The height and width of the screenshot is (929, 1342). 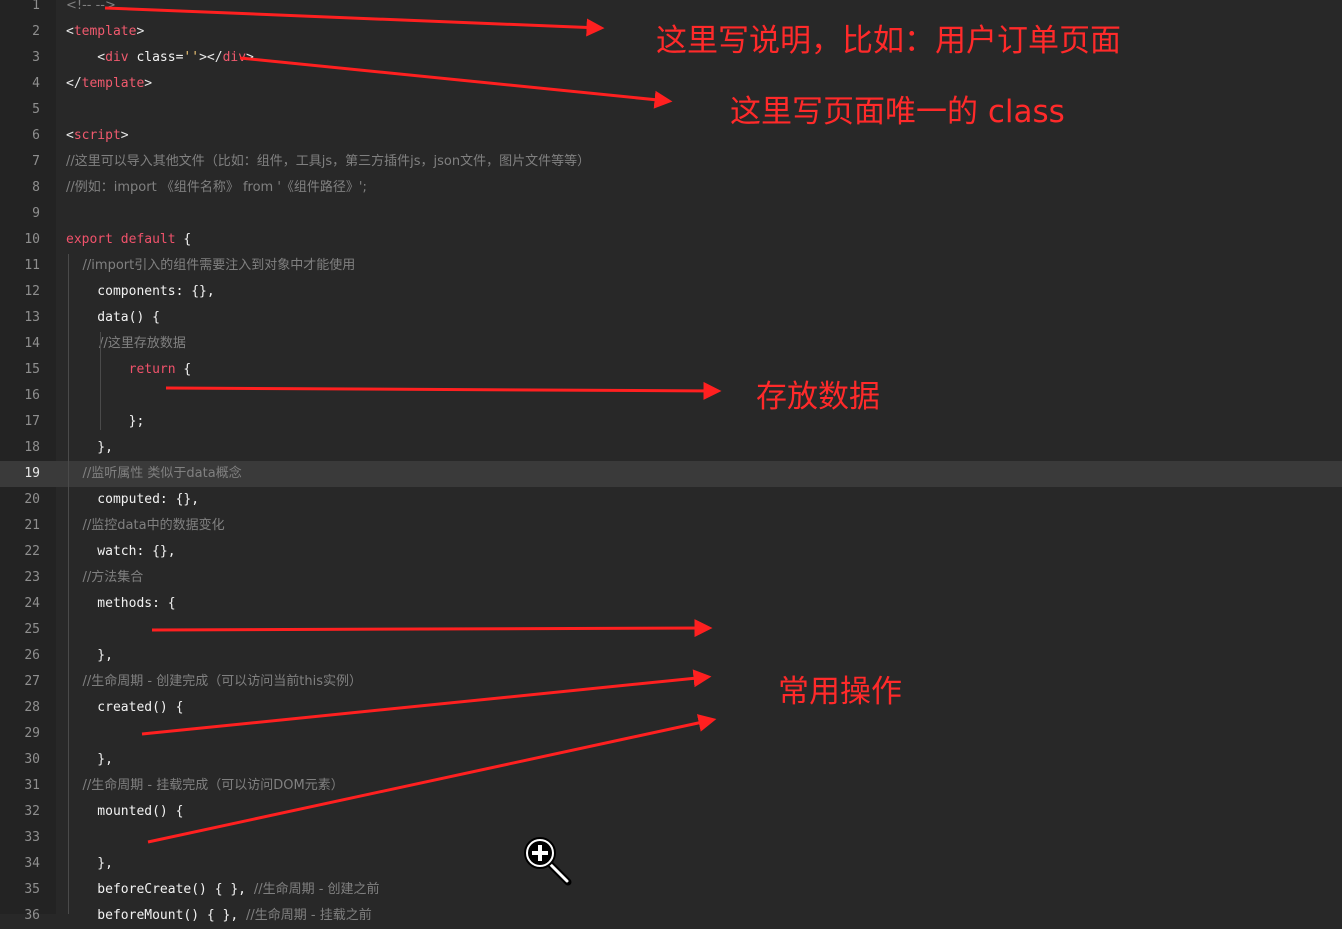 What do you see at coordinates (443, 390) in the screenshot?
I see `arrow-data` at bounding box center [443, 390].